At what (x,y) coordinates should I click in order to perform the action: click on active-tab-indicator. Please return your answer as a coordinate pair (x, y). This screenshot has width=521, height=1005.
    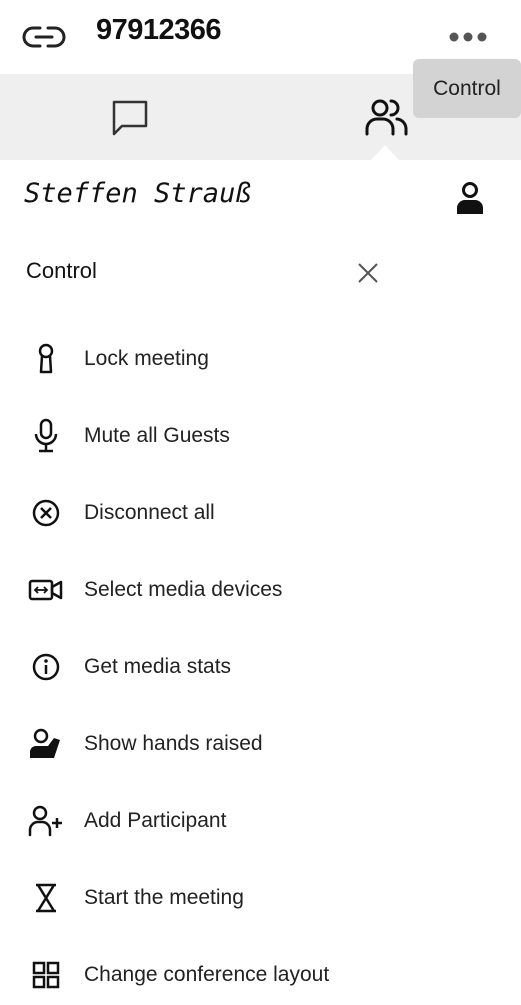
    Looking at the image, I should click on (385, 152).